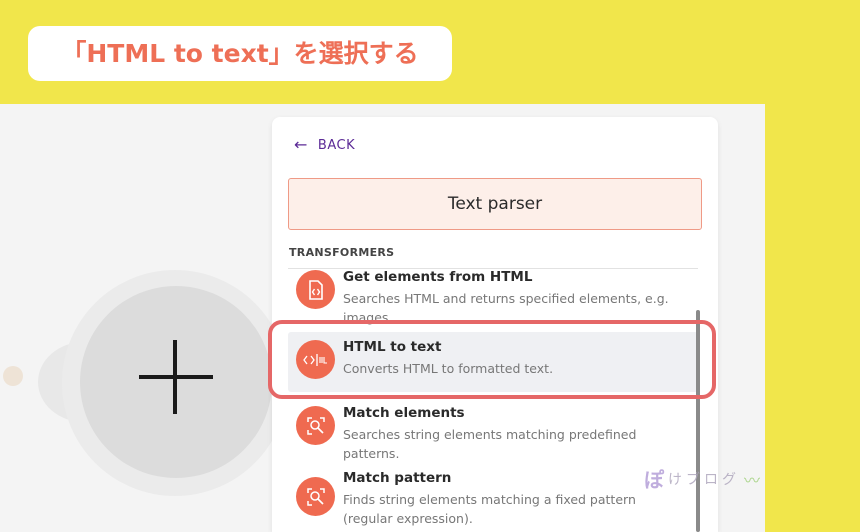 Image resolution: width=860 pixels, height=532 pixels. I want to click on back-button: ← BACK, so click(324, 145).